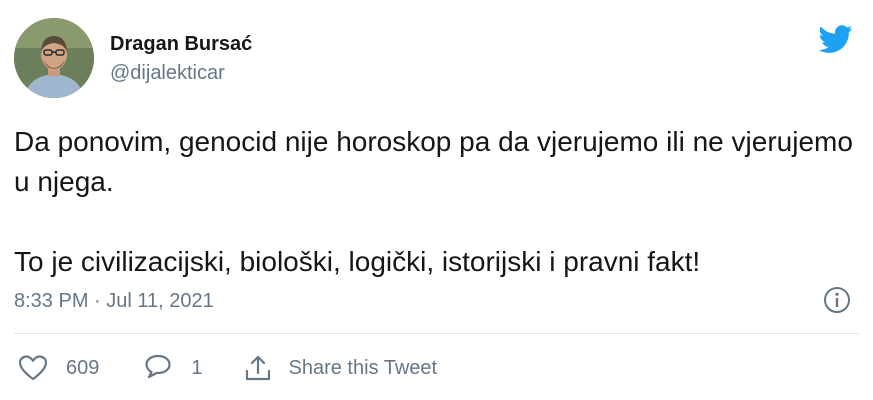 The height and width of the screenshot is (400, 873). Describe the element at coordinates (167, 73) in the screenshot. I see `author-handle: @dijalekticar` at that location.